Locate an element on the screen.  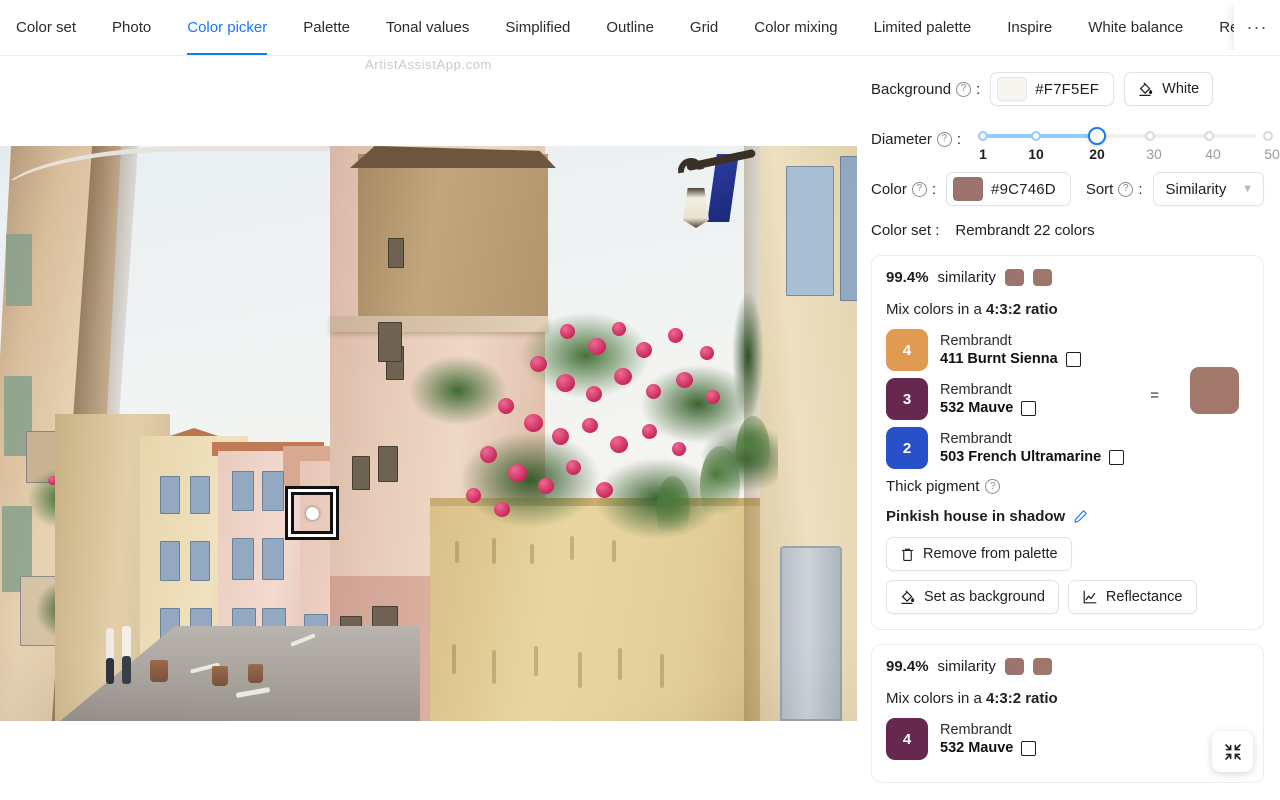
slider-label-50: 50 is located at coordinates (1272, 154).